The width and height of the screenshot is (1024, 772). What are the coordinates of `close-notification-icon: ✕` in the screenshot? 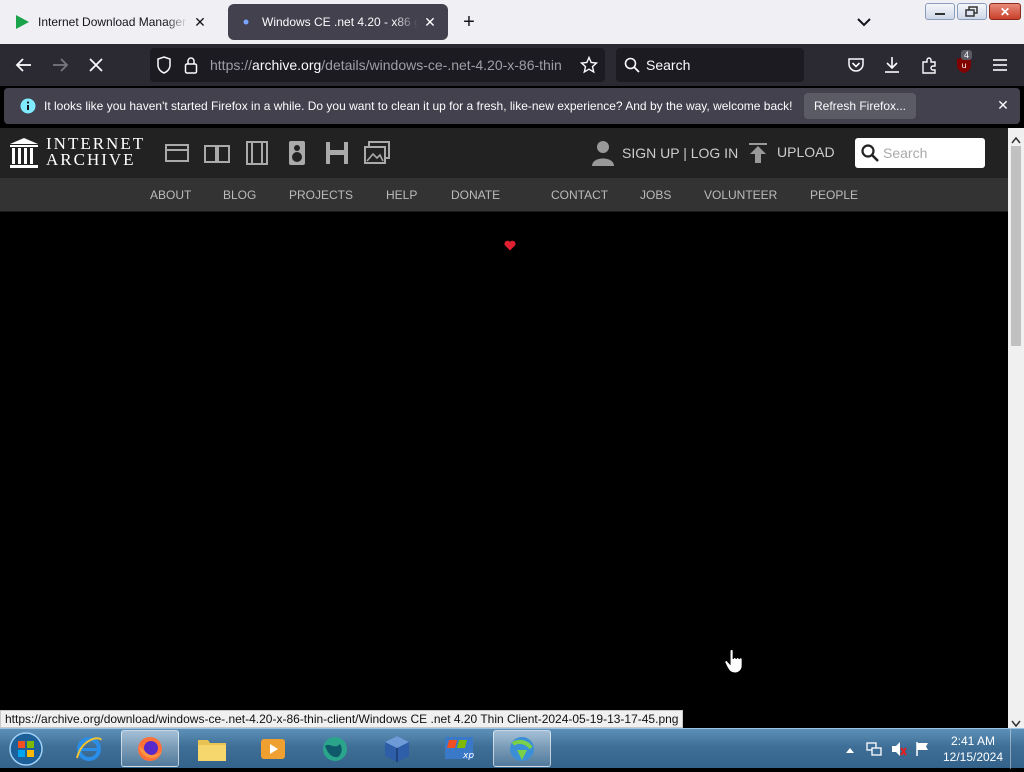 It's located at (1003, 106).